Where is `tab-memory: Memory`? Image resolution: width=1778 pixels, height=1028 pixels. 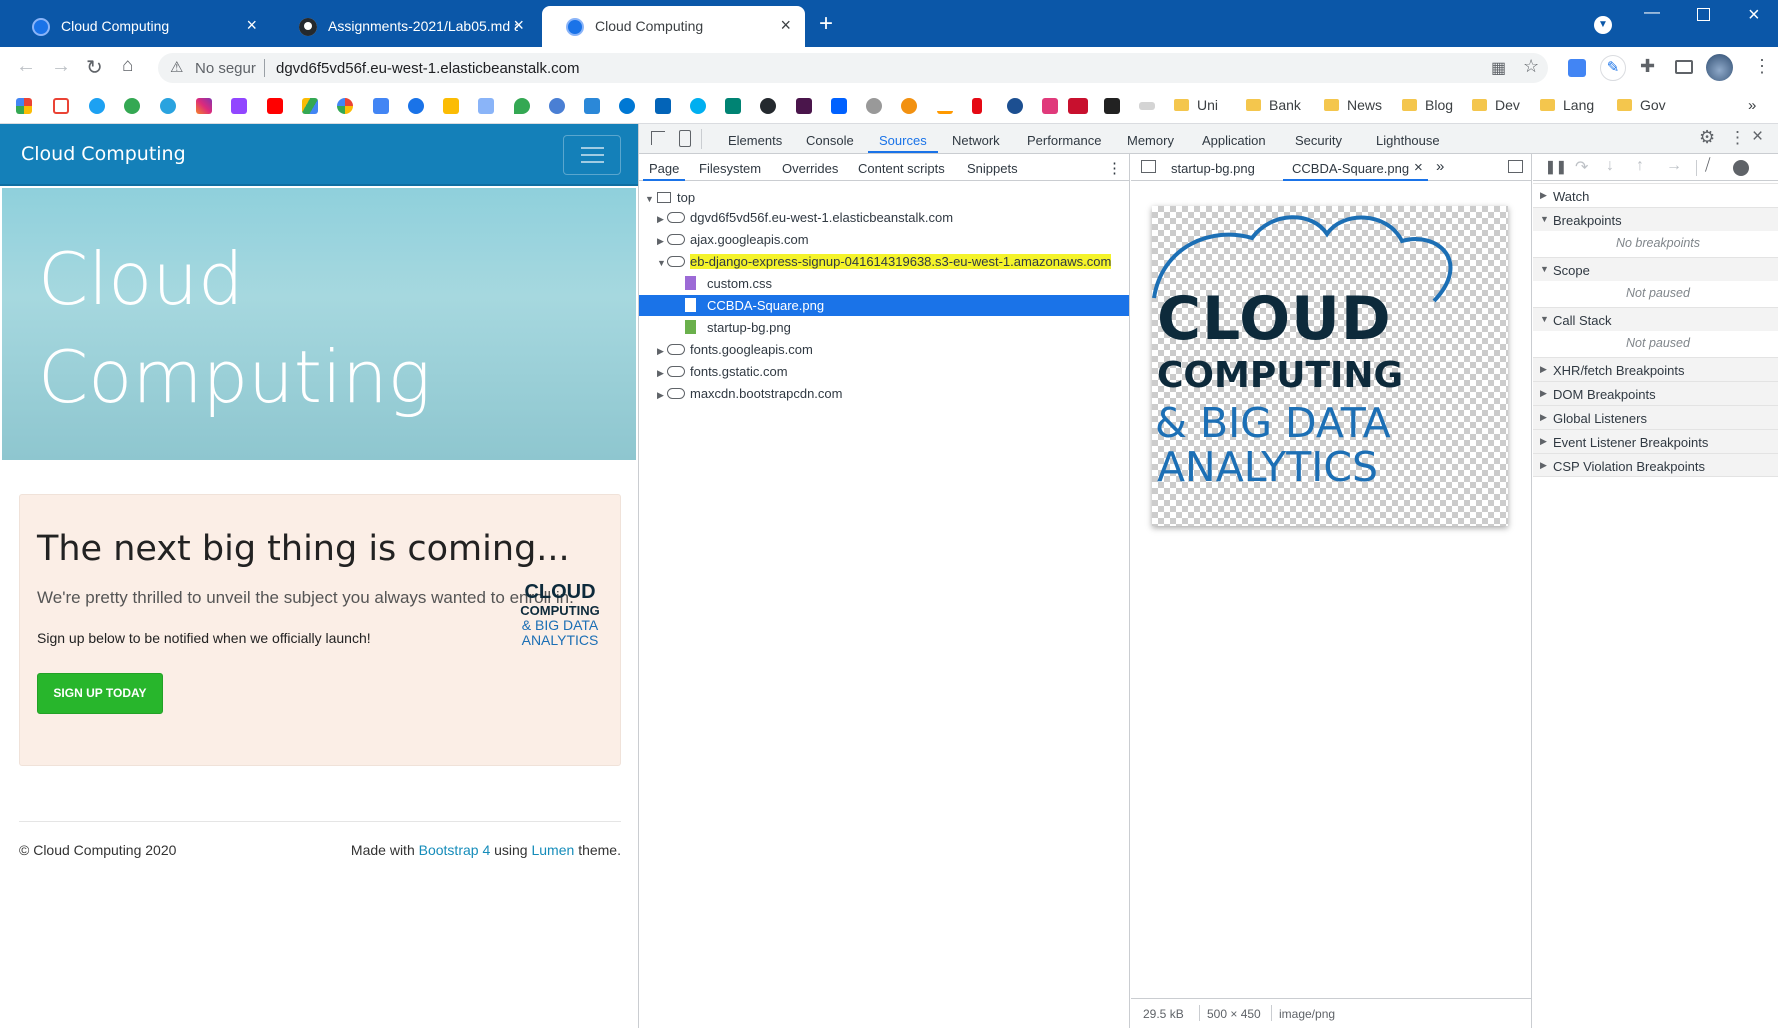
tab-memory: Memory is located at coordinates (1150, 140).